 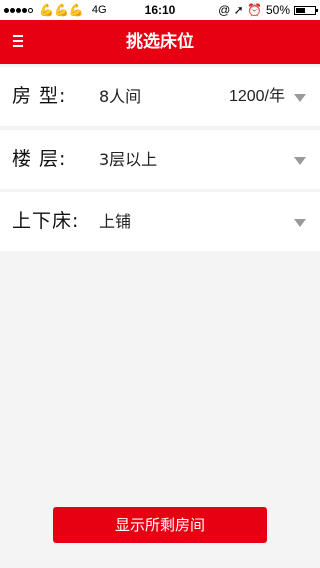 What do you see at coordinates (256, 96) in the screenshot?
I see `room-type-price: 1200/年` at bounding box center [256, 96].